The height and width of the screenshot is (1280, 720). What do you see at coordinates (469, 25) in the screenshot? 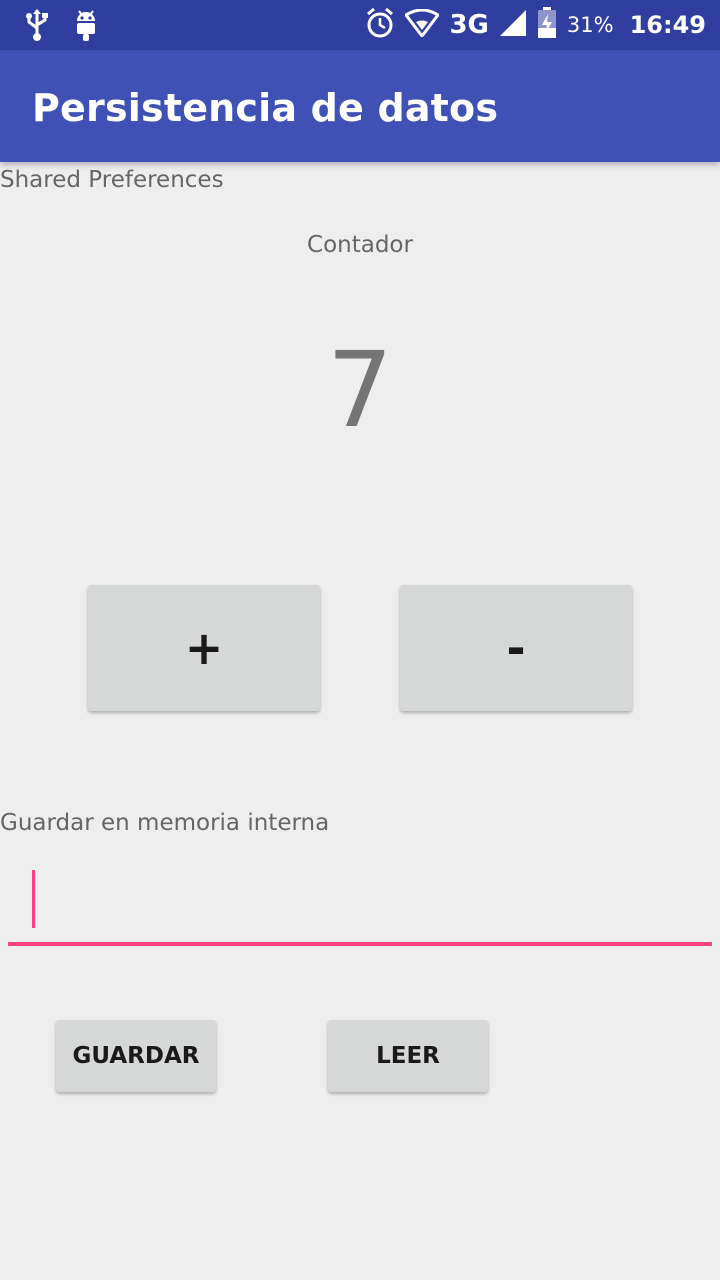
I see `network-type: 3G` at bounding box center [469, 25].